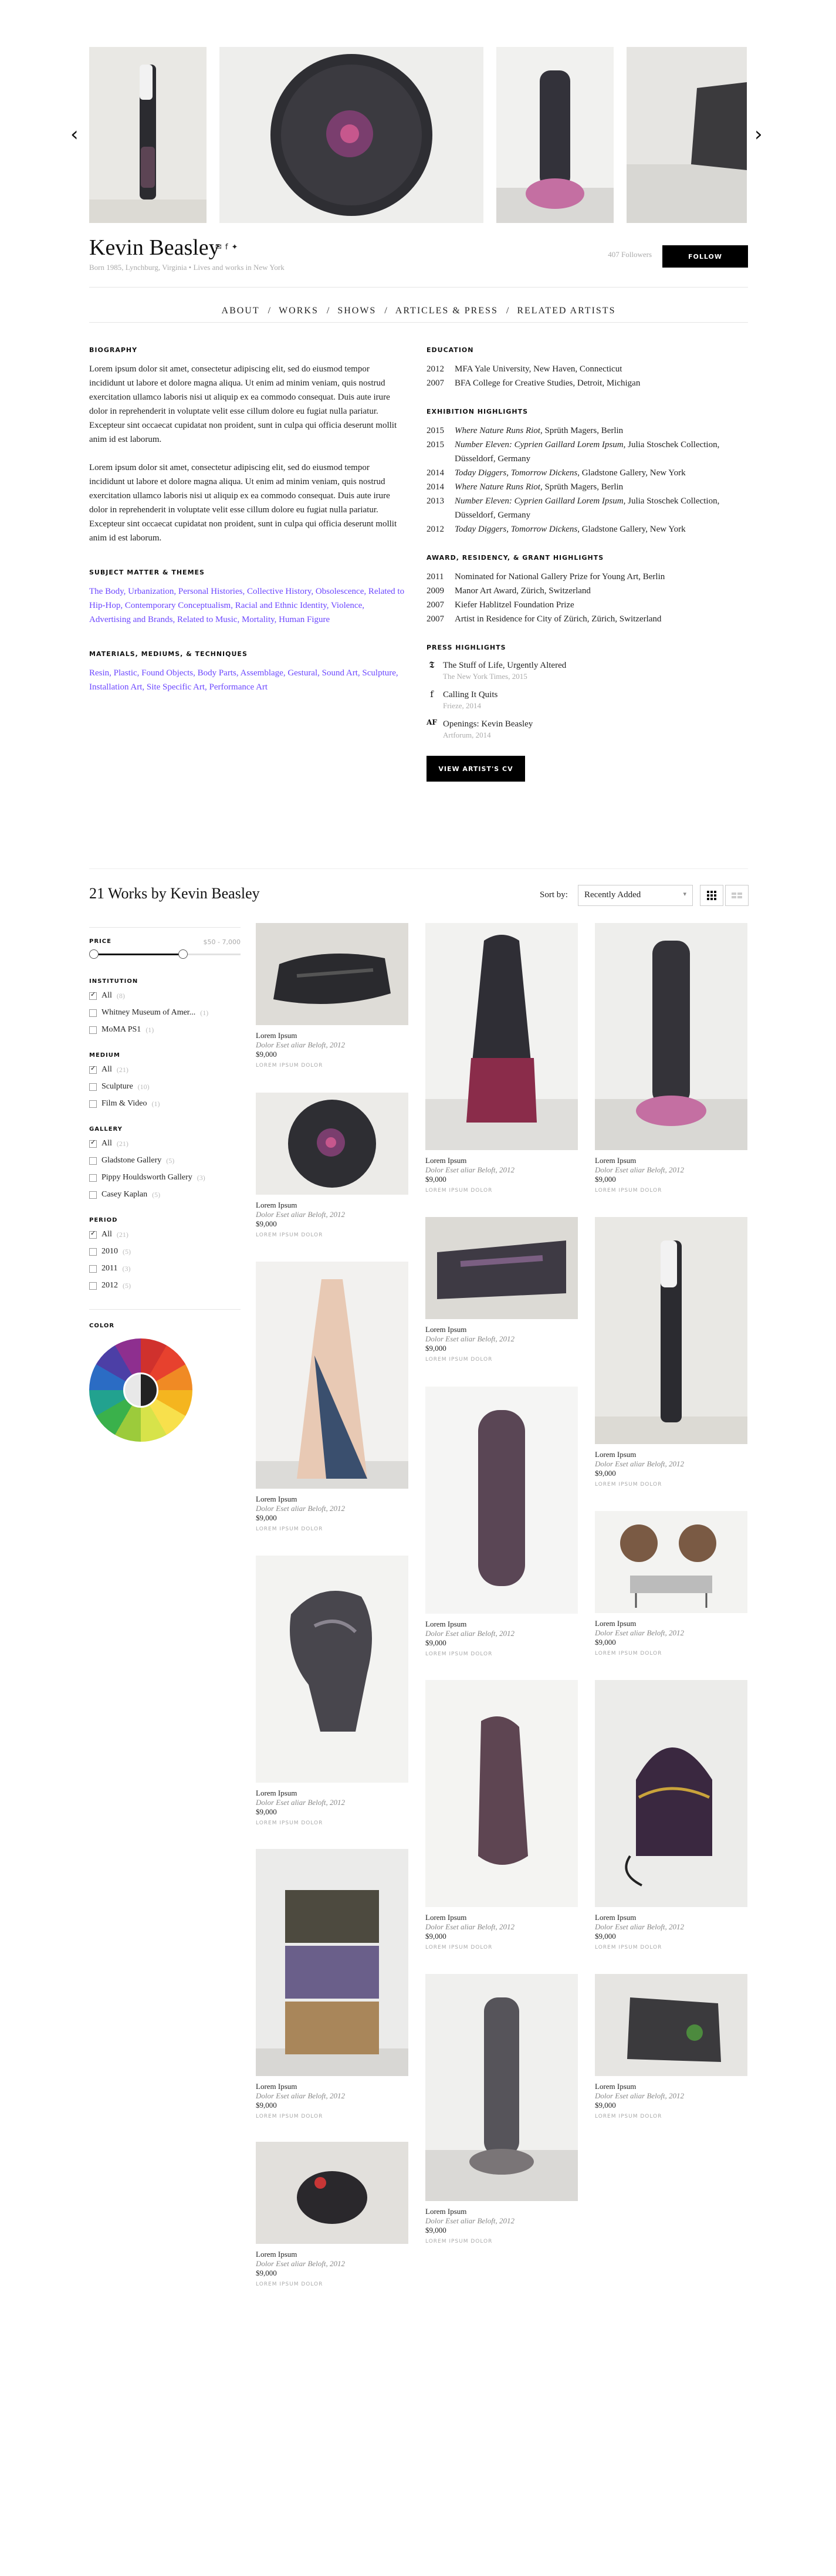 This screenshot has width=836, height=2576. What do you see at coordinates (109, 1251) in the screenshot?
I see `filter-option-label: 2010` at bounding box center [109, 1251].